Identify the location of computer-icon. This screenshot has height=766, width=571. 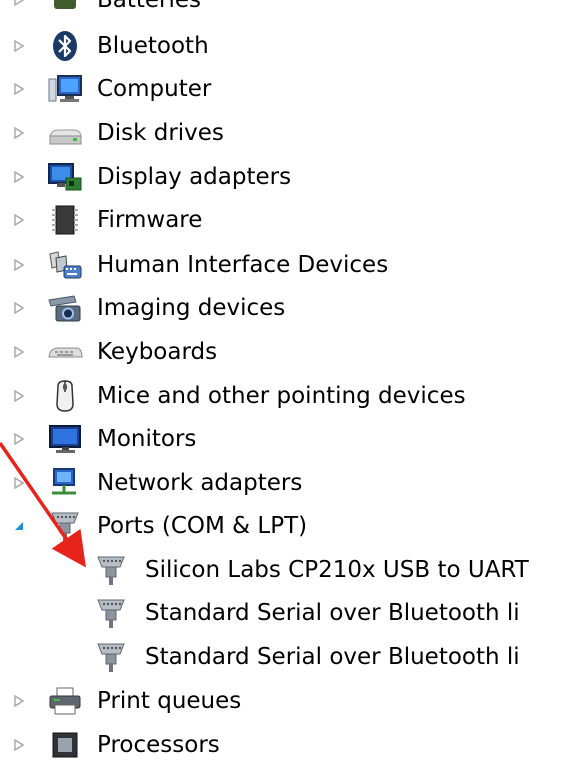
(65, 89).